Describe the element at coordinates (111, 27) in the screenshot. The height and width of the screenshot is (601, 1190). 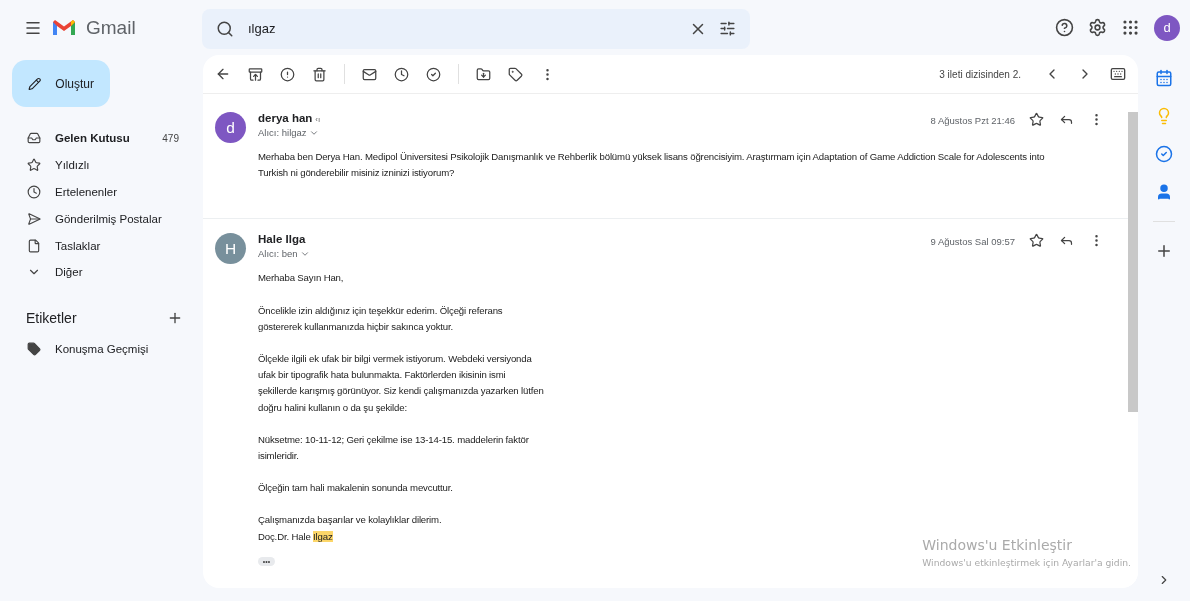
I see `app-name: Gmail` at that location.